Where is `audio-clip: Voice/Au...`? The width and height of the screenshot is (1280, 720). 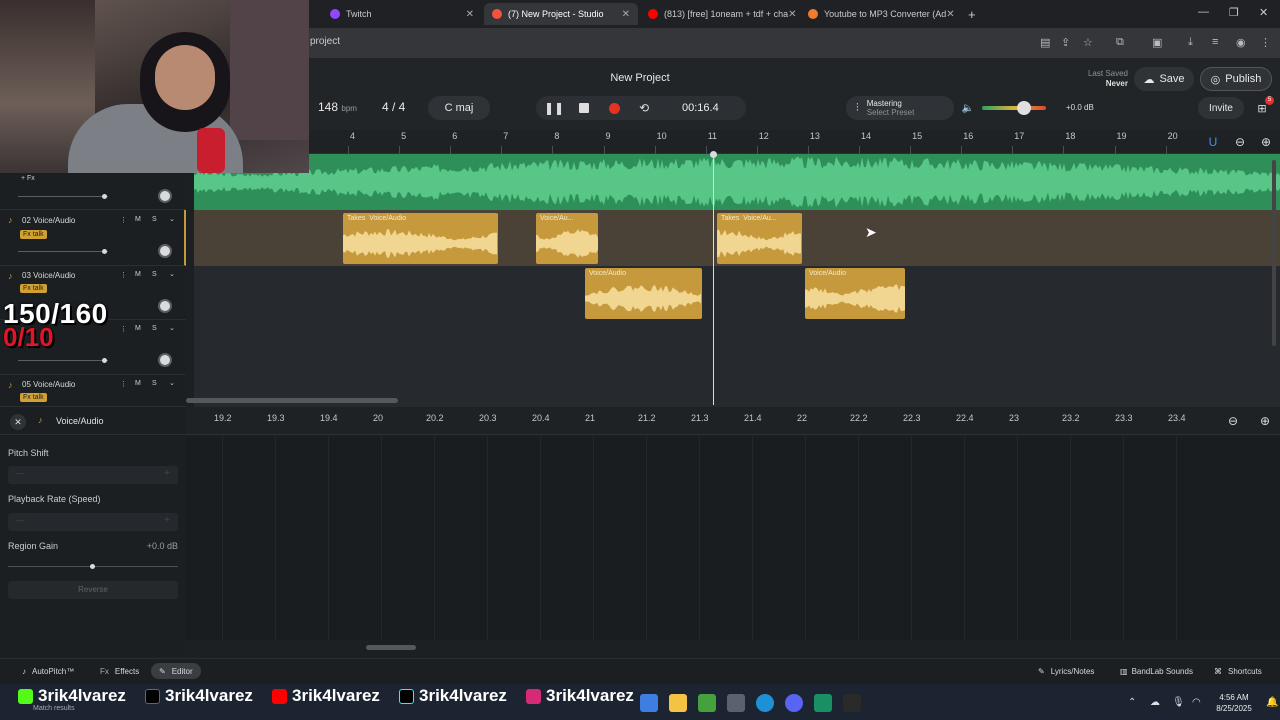 audio-clip: Voice/Au... is located at coordinates (567, 238).